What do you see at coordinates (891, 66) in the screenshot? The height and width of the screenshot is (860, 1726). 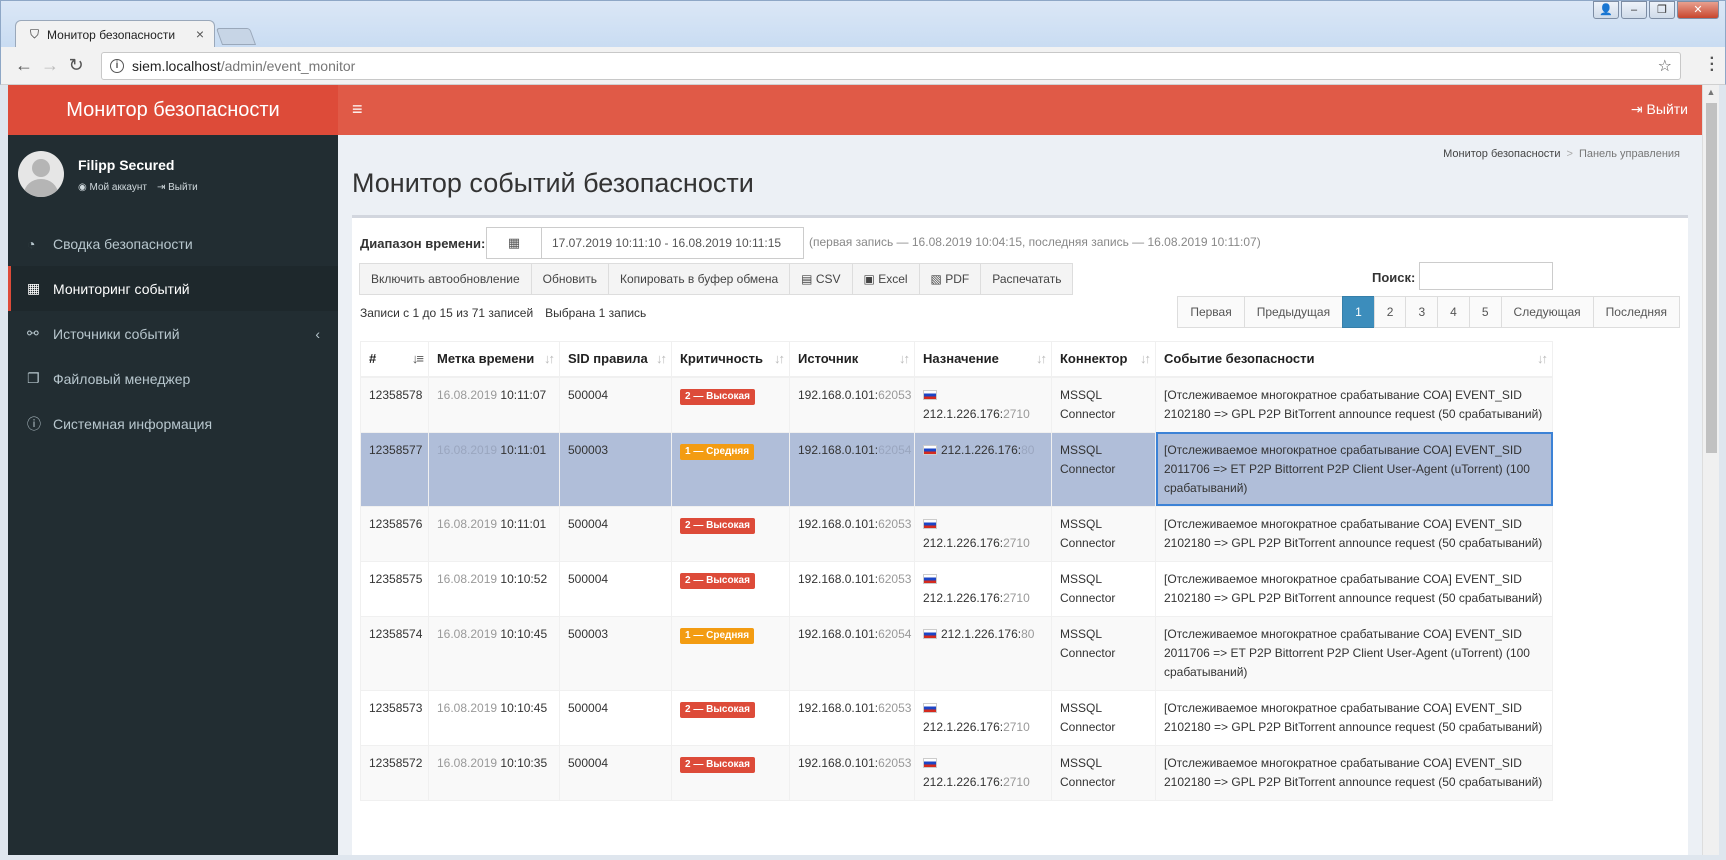 I see `address-bar: i siem.localhost/admin/event_monitor ☆` at bounding box center [891, 66].